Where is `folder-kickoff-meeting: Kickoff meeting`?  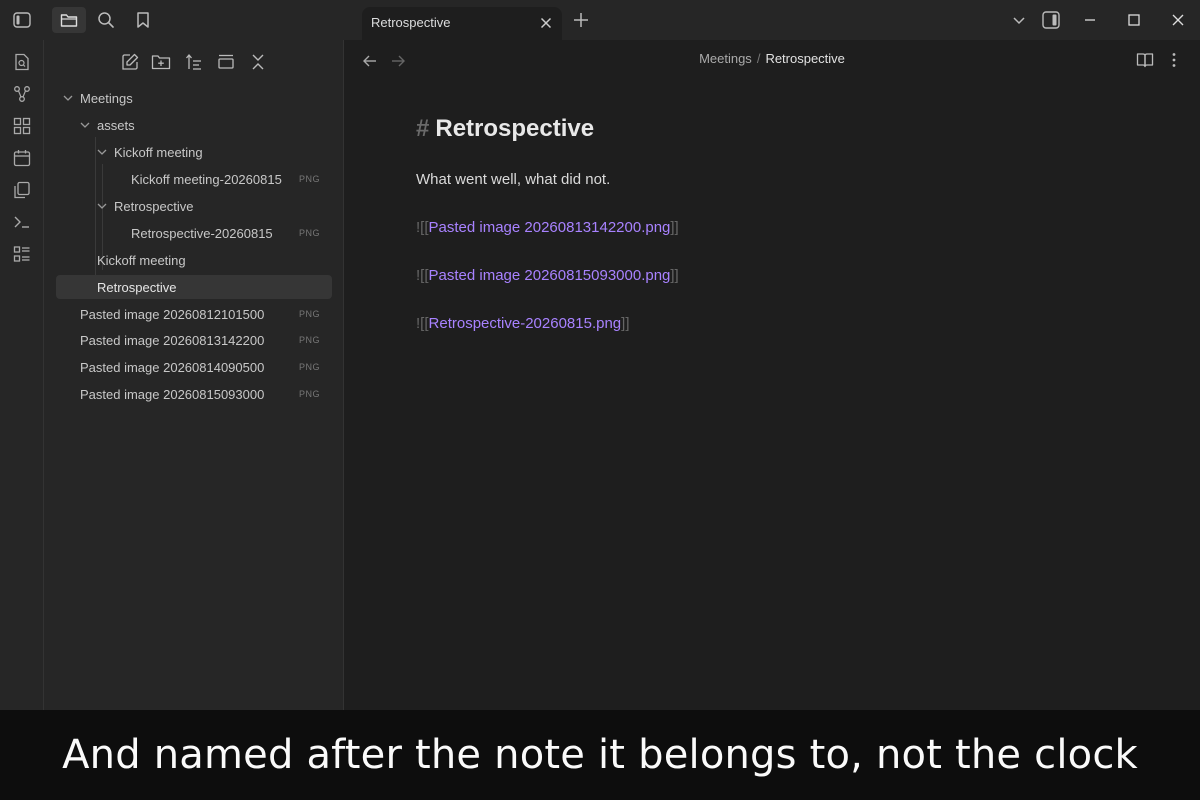
folder-kickoff-meeting: Kickoff meeting is located at coordinates (194, 152).